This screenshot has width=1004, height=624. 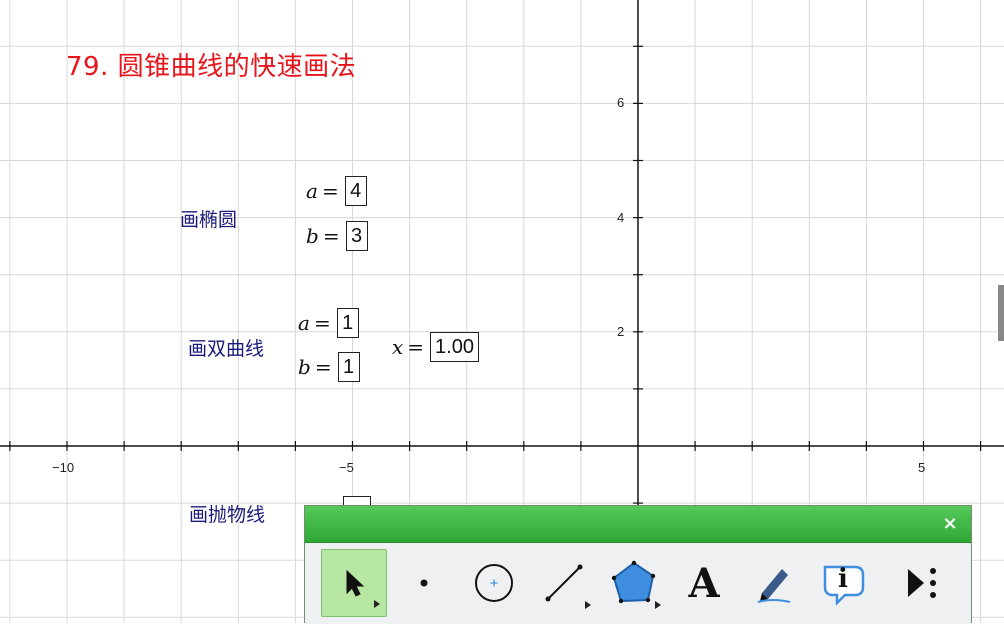 I want to click on line-tool-button, so click(x=564, y=583).